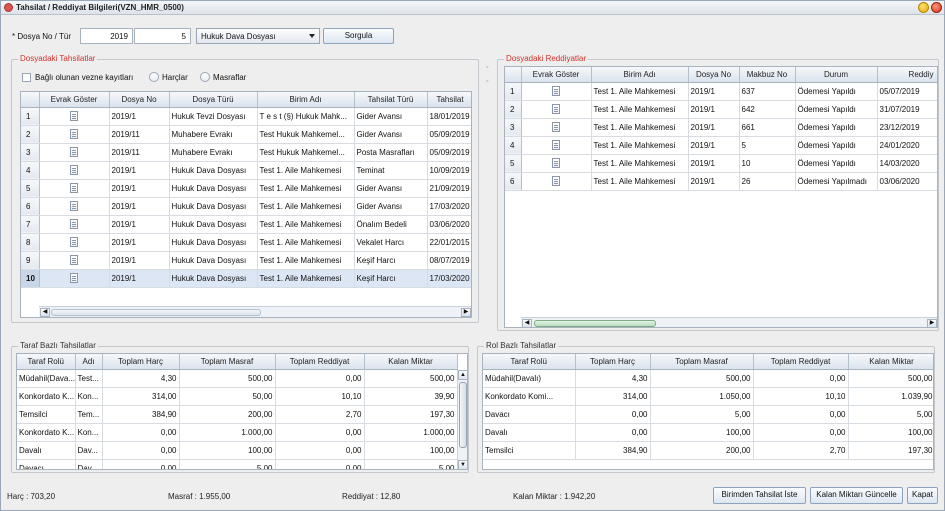 The height and width of the screenshot is (511, 945). Describe the element at coordinates (258, 36) in the screenshot. I see `dosya-type-select: Hukuk Dava Dosyası` at that location.